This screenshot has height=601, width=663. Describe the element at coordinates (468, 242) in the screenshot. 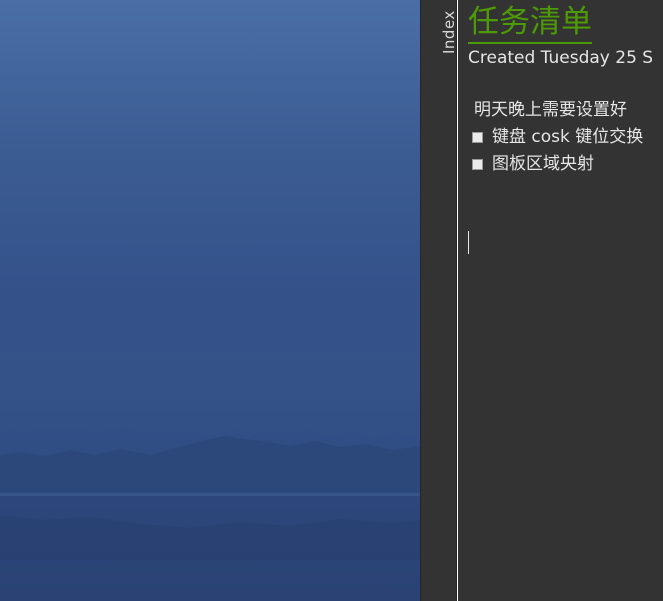

I see `text-cursor` at that location.